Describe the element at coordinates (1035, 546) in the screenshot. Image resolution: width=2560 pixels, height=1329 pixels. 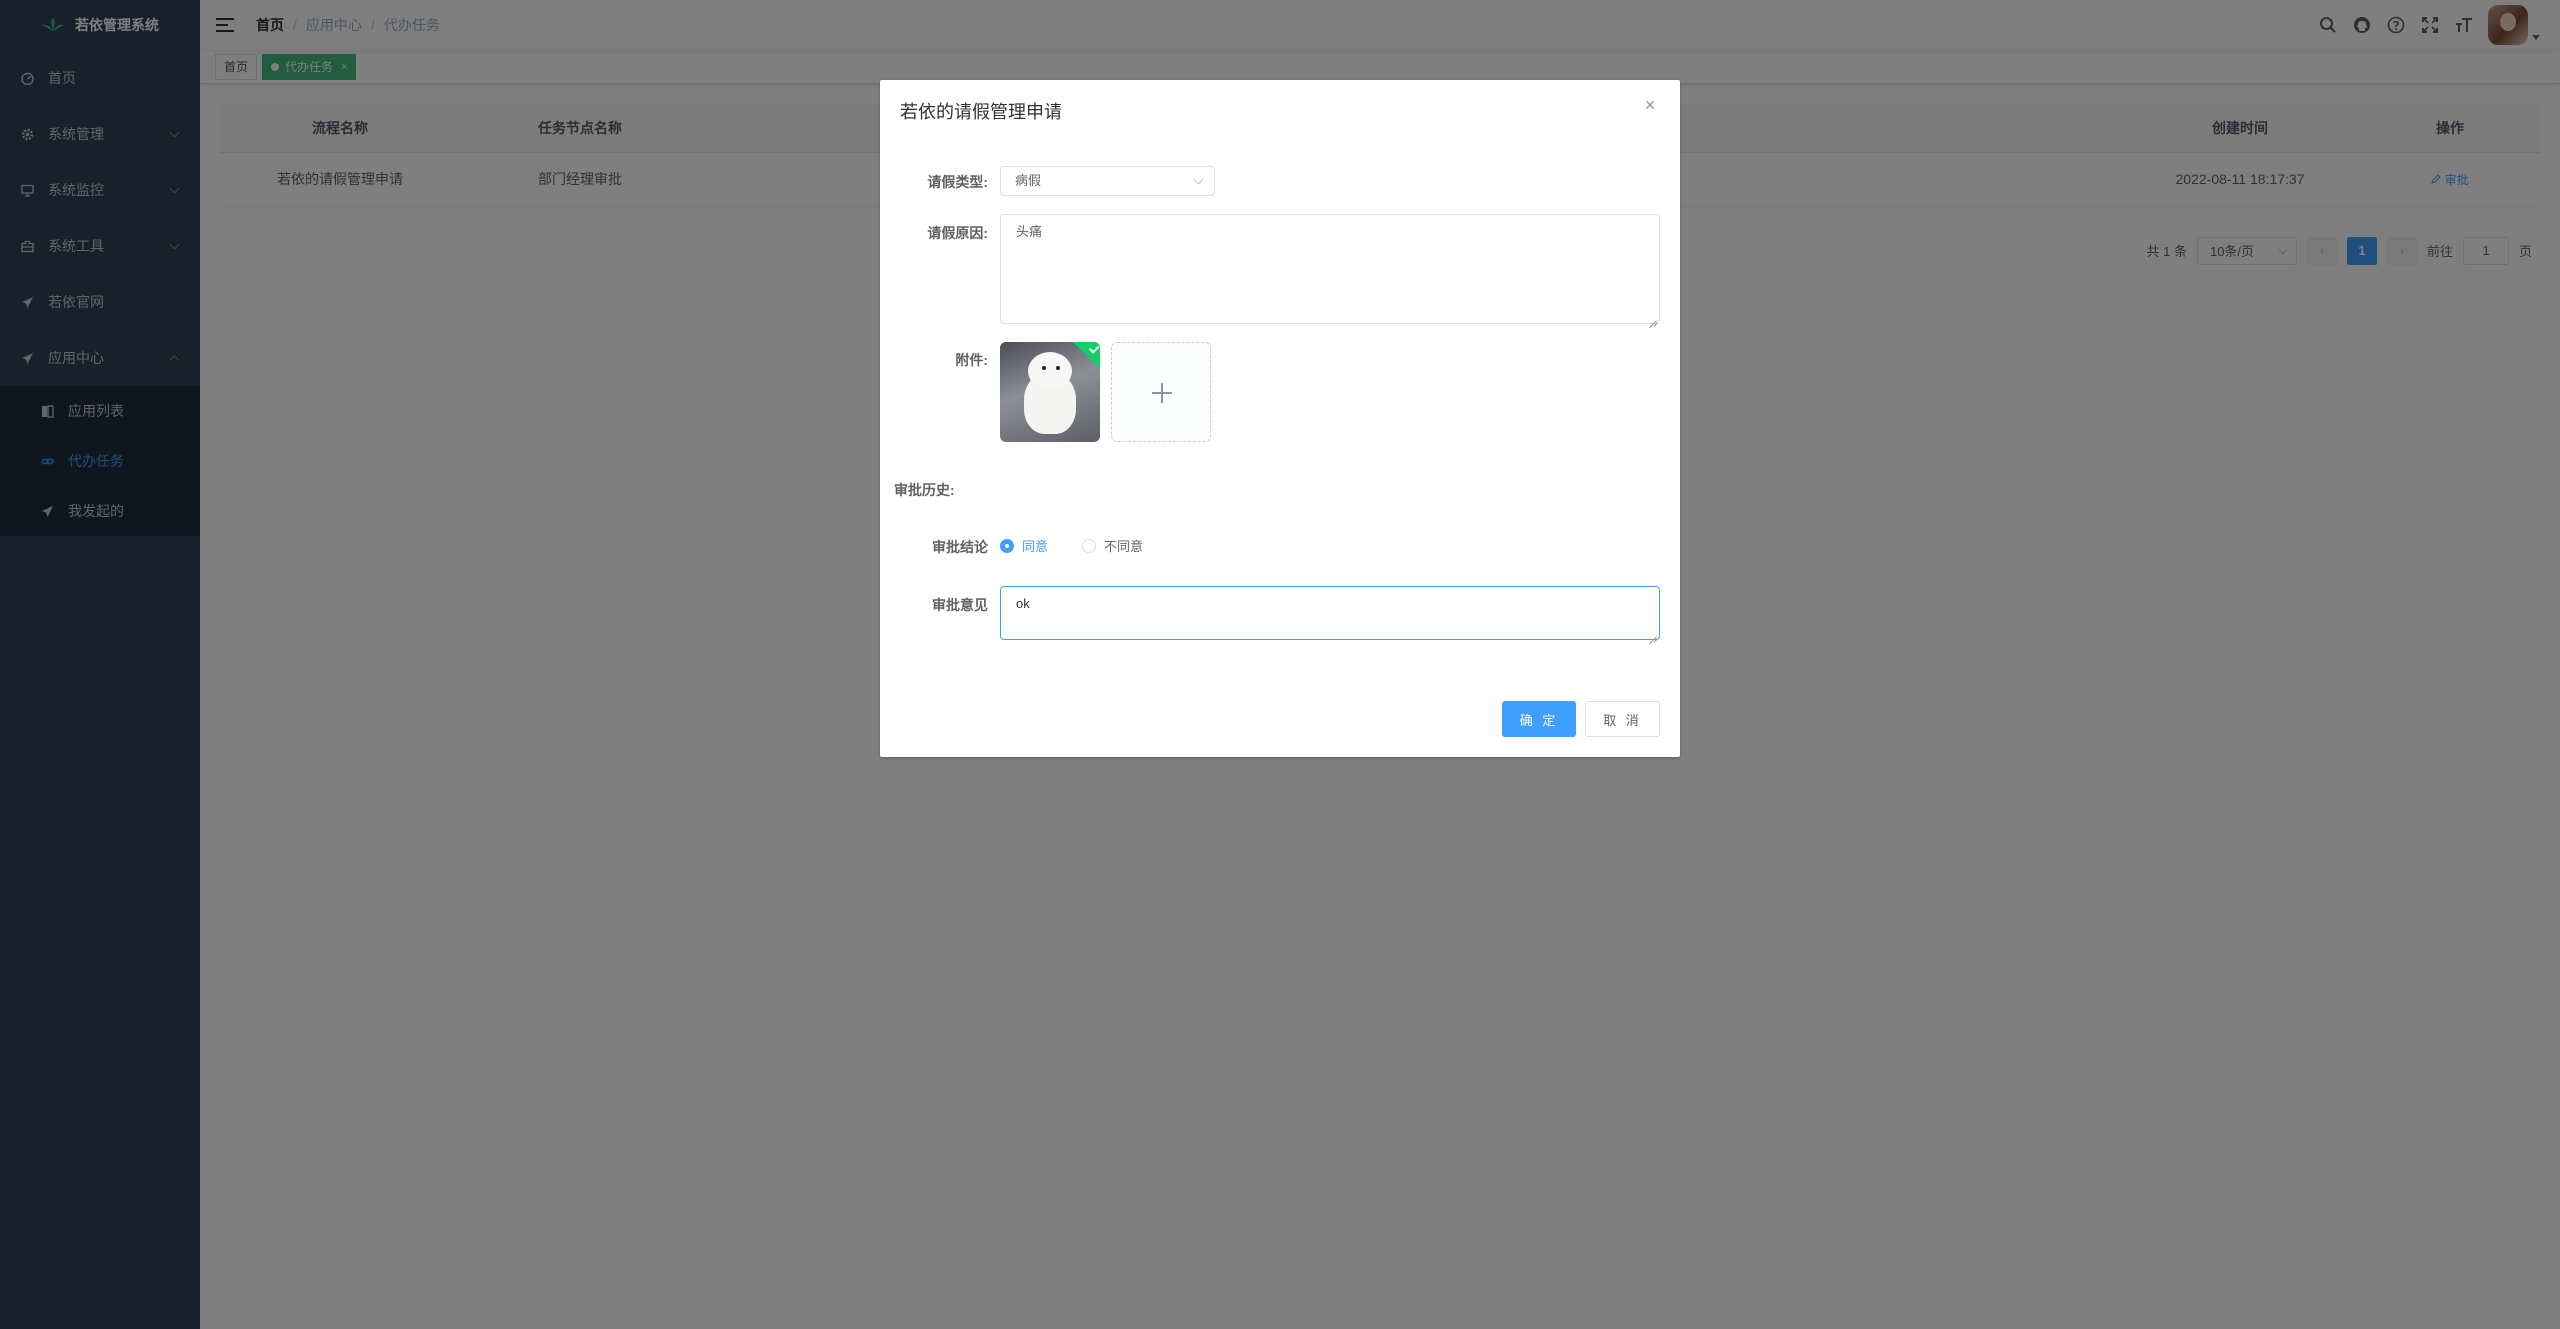
I see `radio-agree-label: 同意` at that location.